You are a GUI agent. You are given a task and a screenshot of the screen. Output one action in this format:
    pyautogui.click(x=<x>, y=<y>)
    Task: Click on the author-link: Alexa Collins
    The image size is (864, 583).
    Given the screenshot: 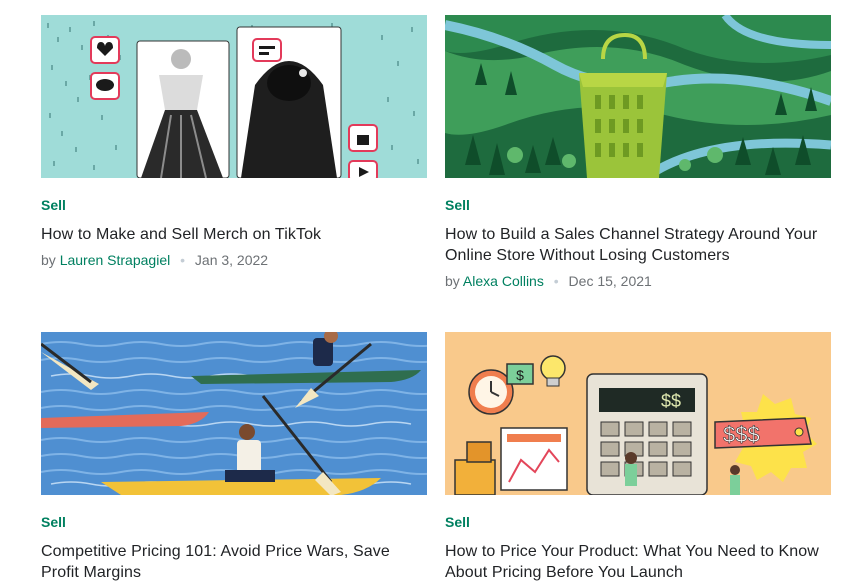 What is the action you would take?
    pyautogui.click(x=503, y=281)
    